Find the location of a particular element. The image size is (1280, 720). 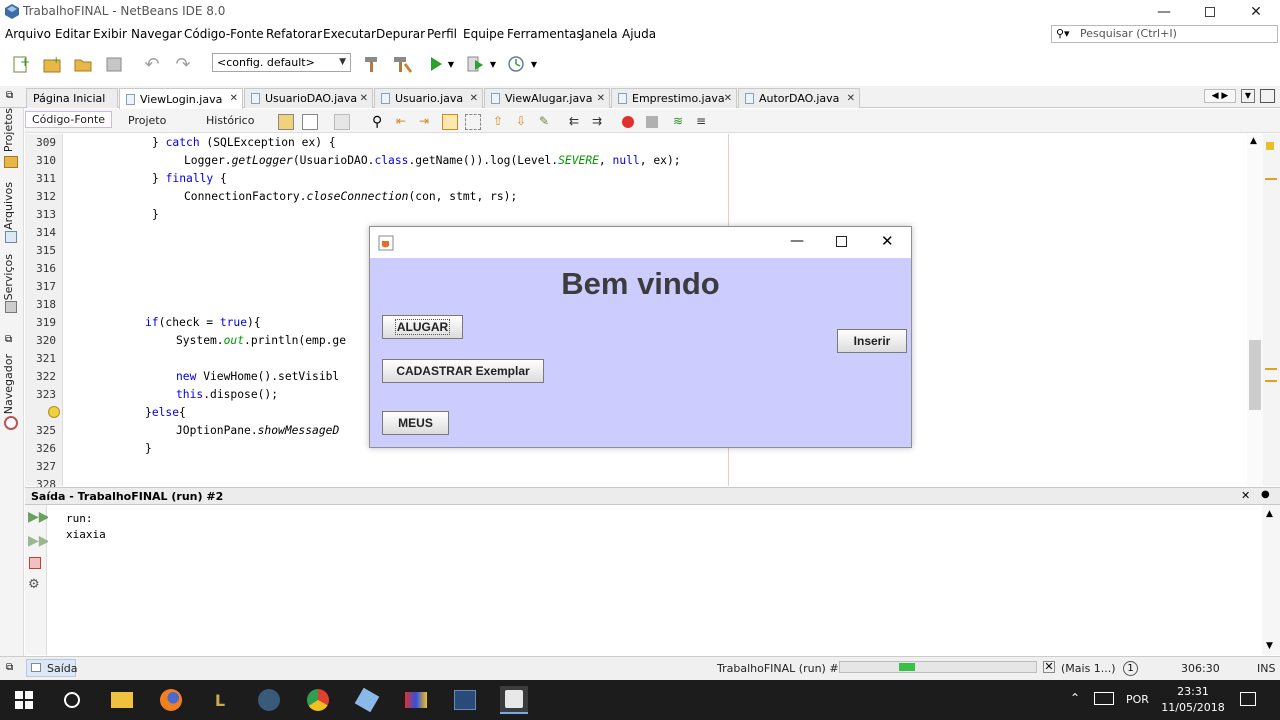

tab-pagina-inicial: Página Inicial is located at coordinates (72, 98).